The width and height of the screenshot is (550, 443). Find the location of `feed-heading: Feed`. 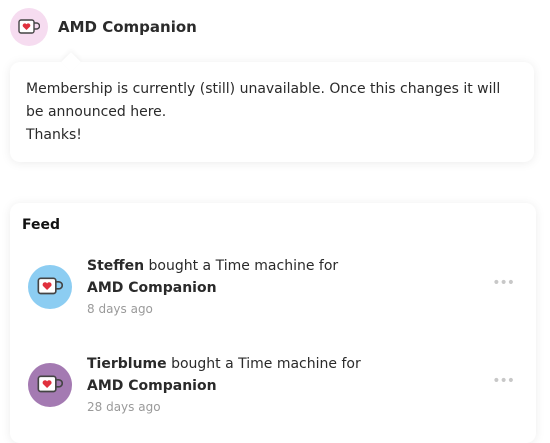

feed-heading: Feed is located at coordinates (41, 225).